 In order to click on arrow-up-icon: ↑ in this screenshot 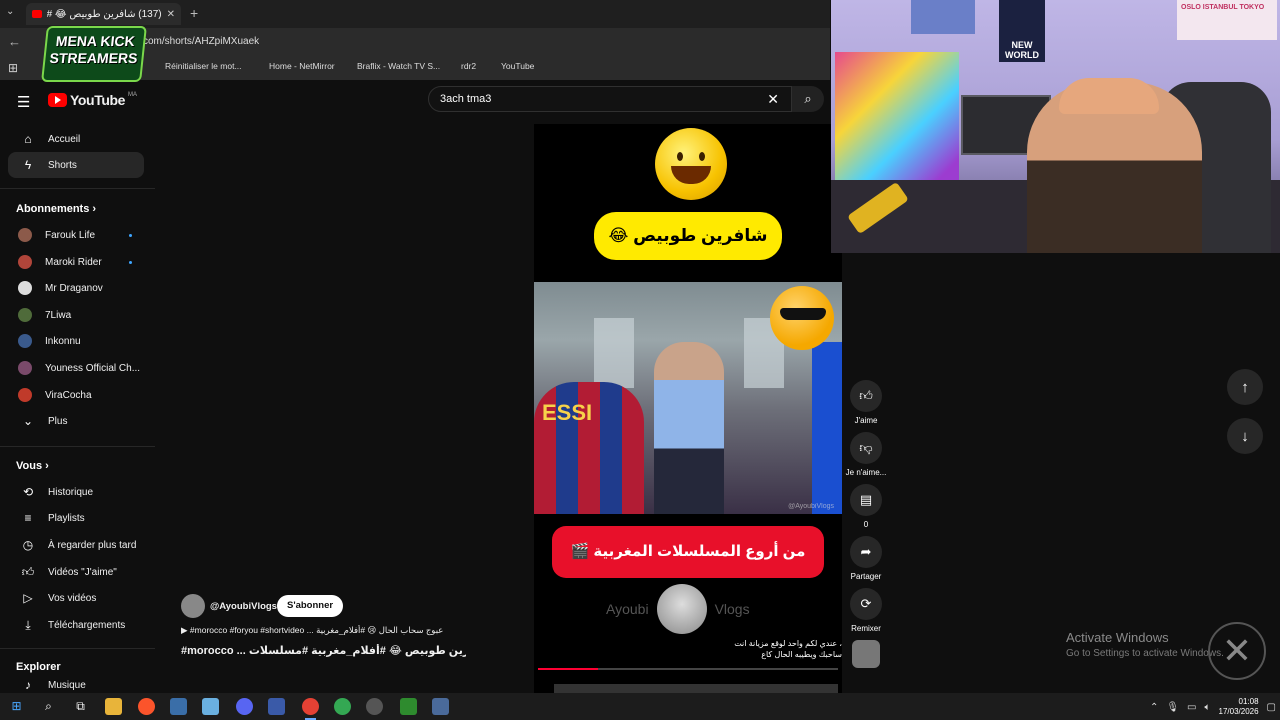, I will do `click(1245, 387)`.